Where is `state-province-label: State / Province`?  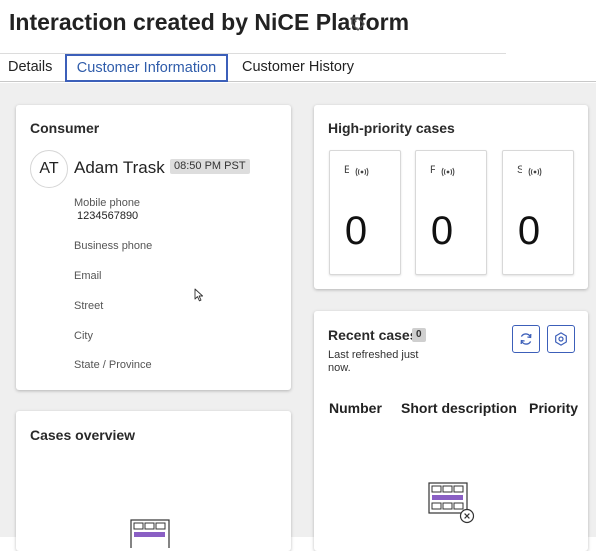 state-province-label: State / Province is located at coordinates (113, 365).